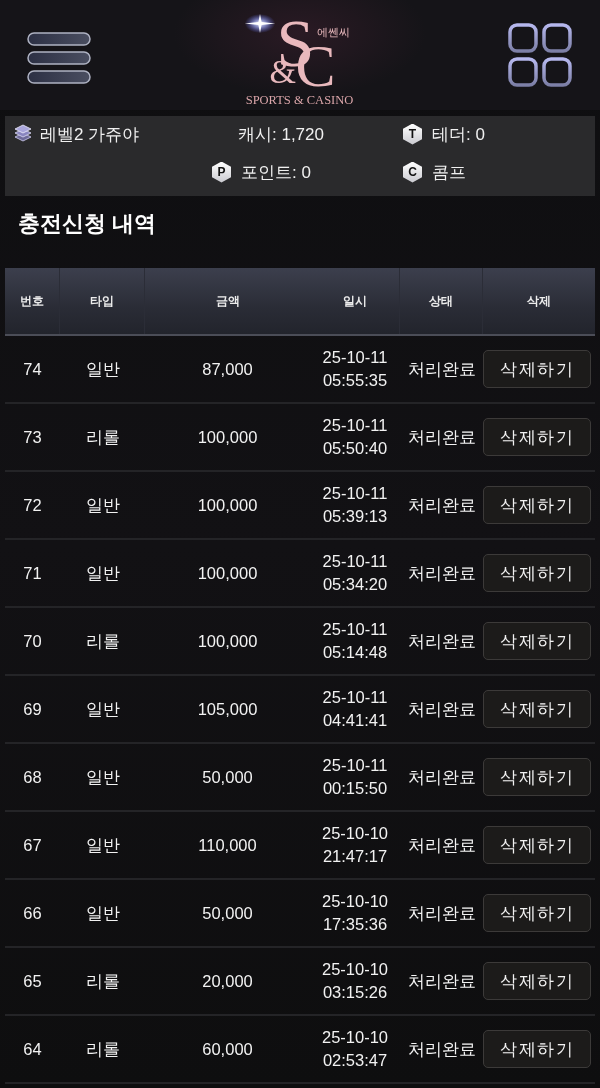  I want to click on logo-subtitle: 에쎈씨, so click(333, 32).